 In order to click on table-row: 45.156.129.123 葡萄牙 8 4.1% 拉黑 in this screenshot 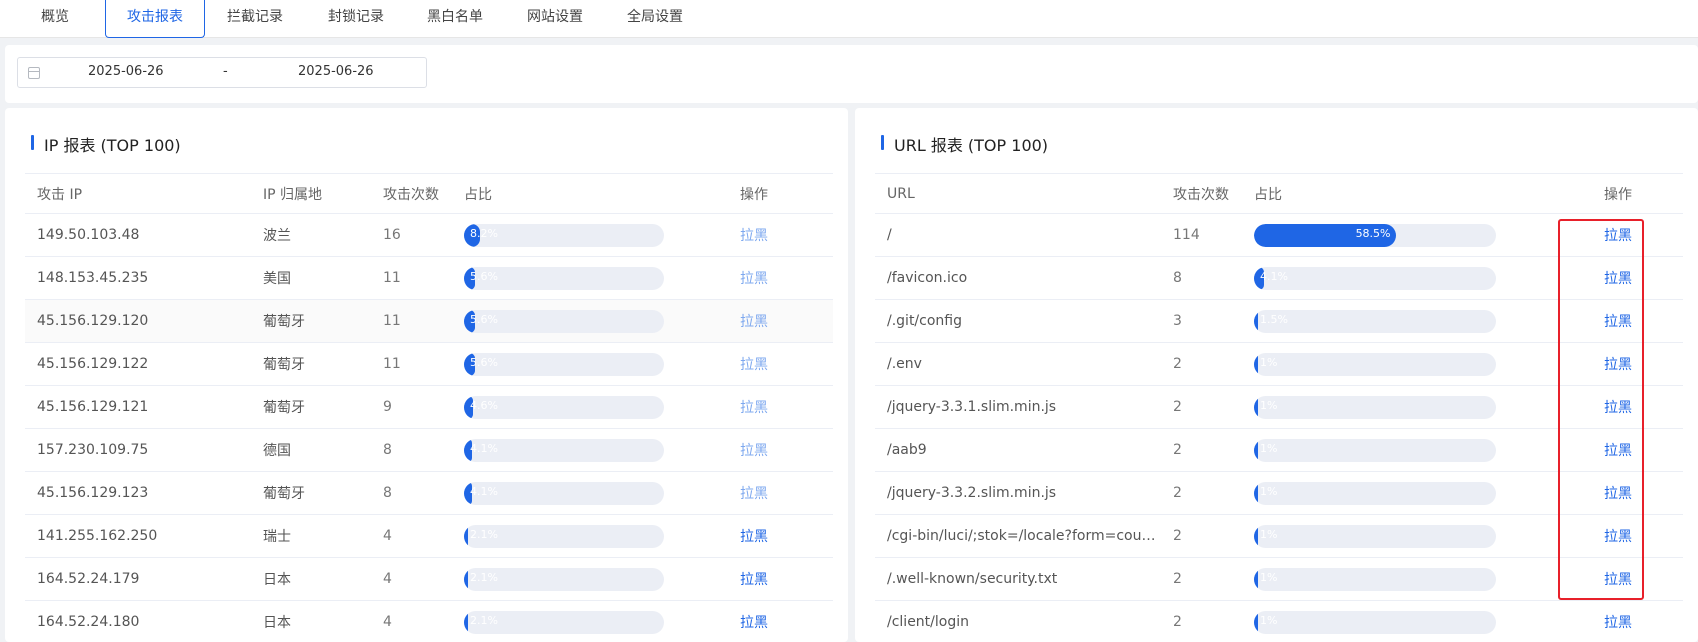, I will do `click(429, 493)`.